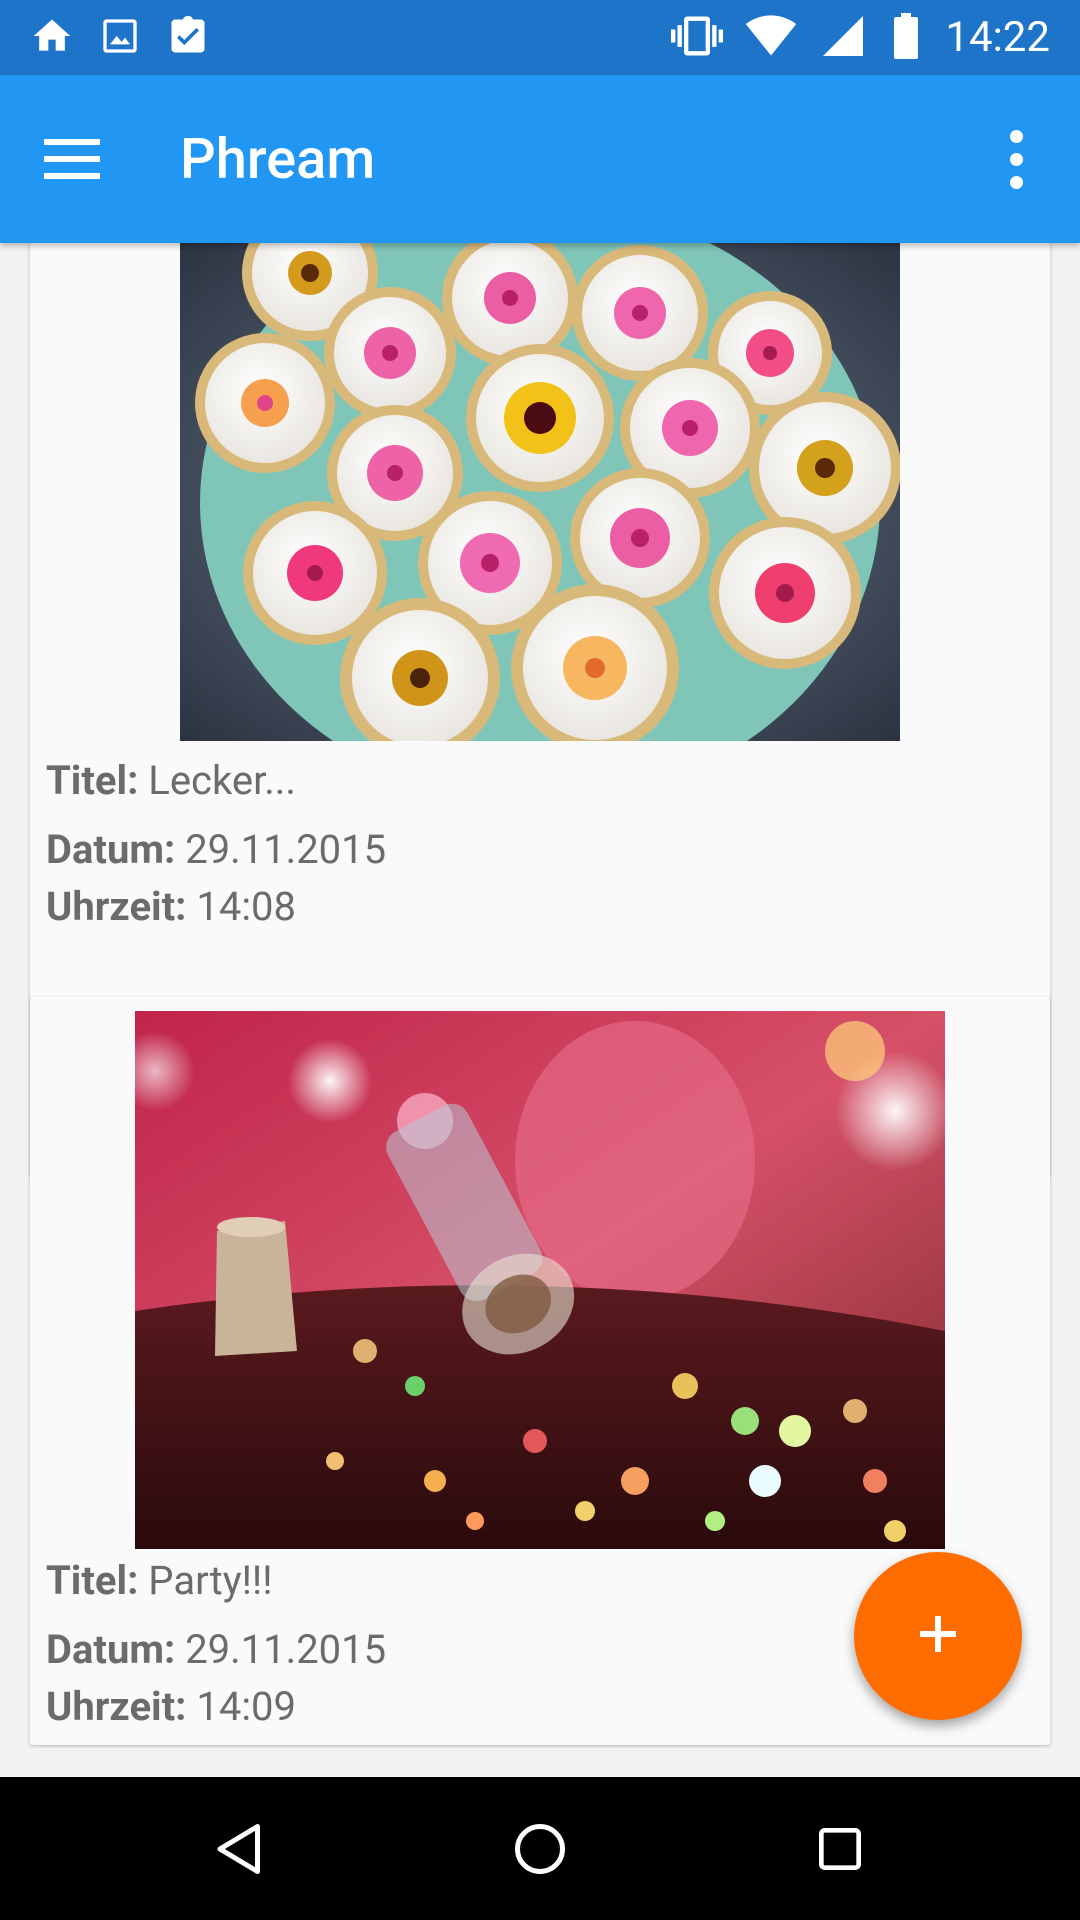  What do you see at coordinates (771, 38) in the screenshot?
I see `wifi-icon` at bounding box center [771, 38].